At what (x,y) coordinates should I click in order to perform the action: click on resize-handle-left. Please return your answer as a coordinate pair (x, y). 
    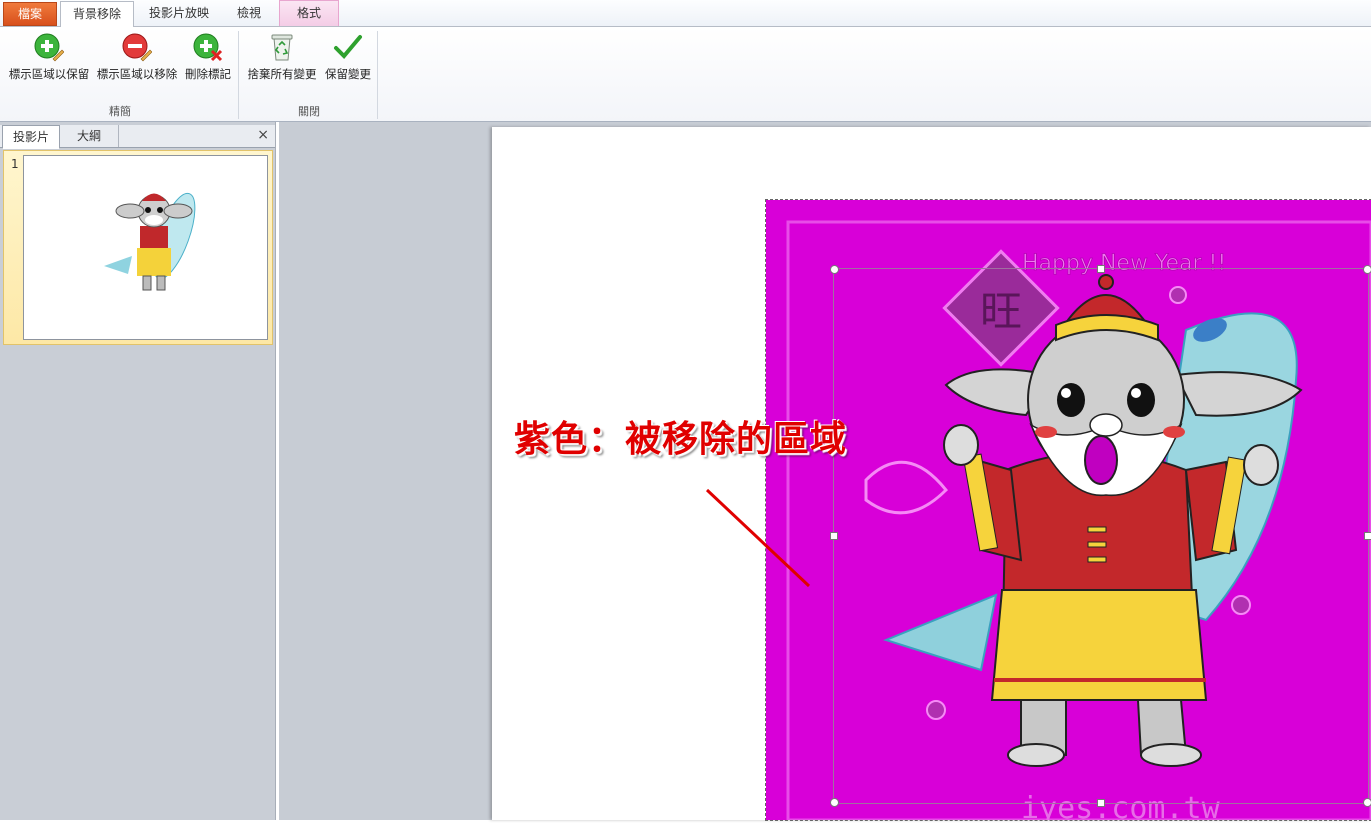
    Looking at the image, I should click on (834, 536).